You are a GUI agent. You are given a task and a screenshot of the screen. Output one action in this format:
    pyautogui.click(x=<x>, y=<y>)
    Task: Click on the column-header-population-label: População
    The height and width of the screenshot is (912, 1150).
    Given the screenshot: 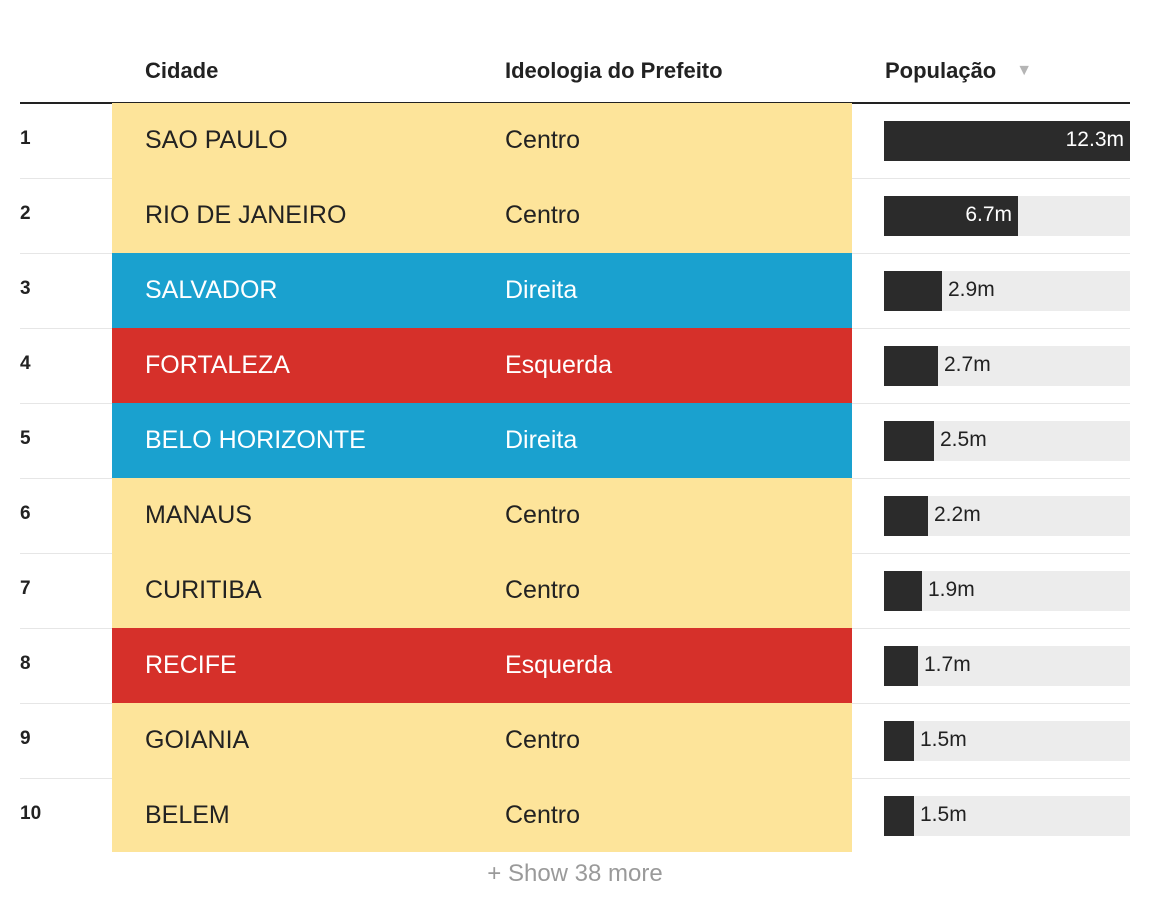 What is the action you would take?
    pyautogui.click(x=941, y=70)
    